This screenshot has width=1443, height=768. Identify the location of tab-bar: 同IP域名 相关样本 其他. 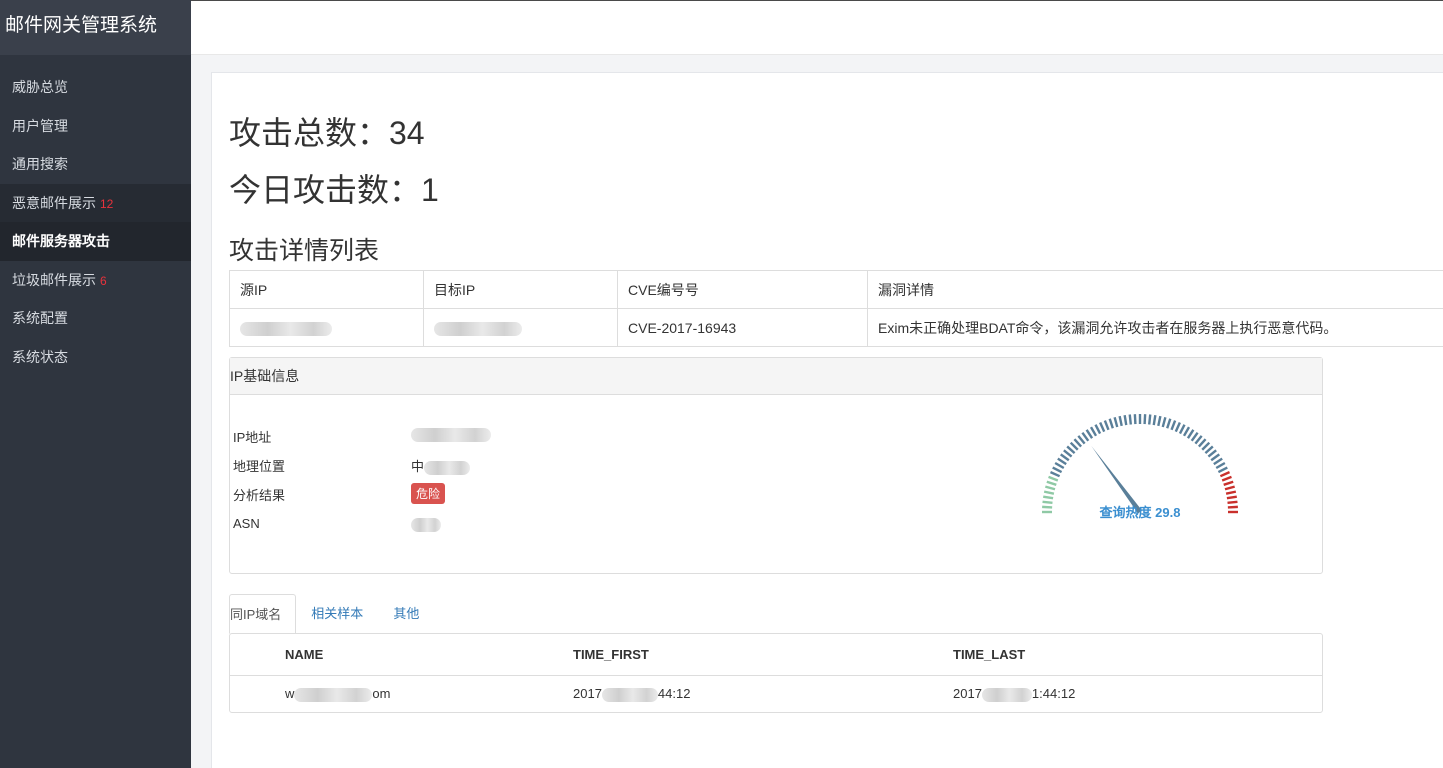
(331, 614).